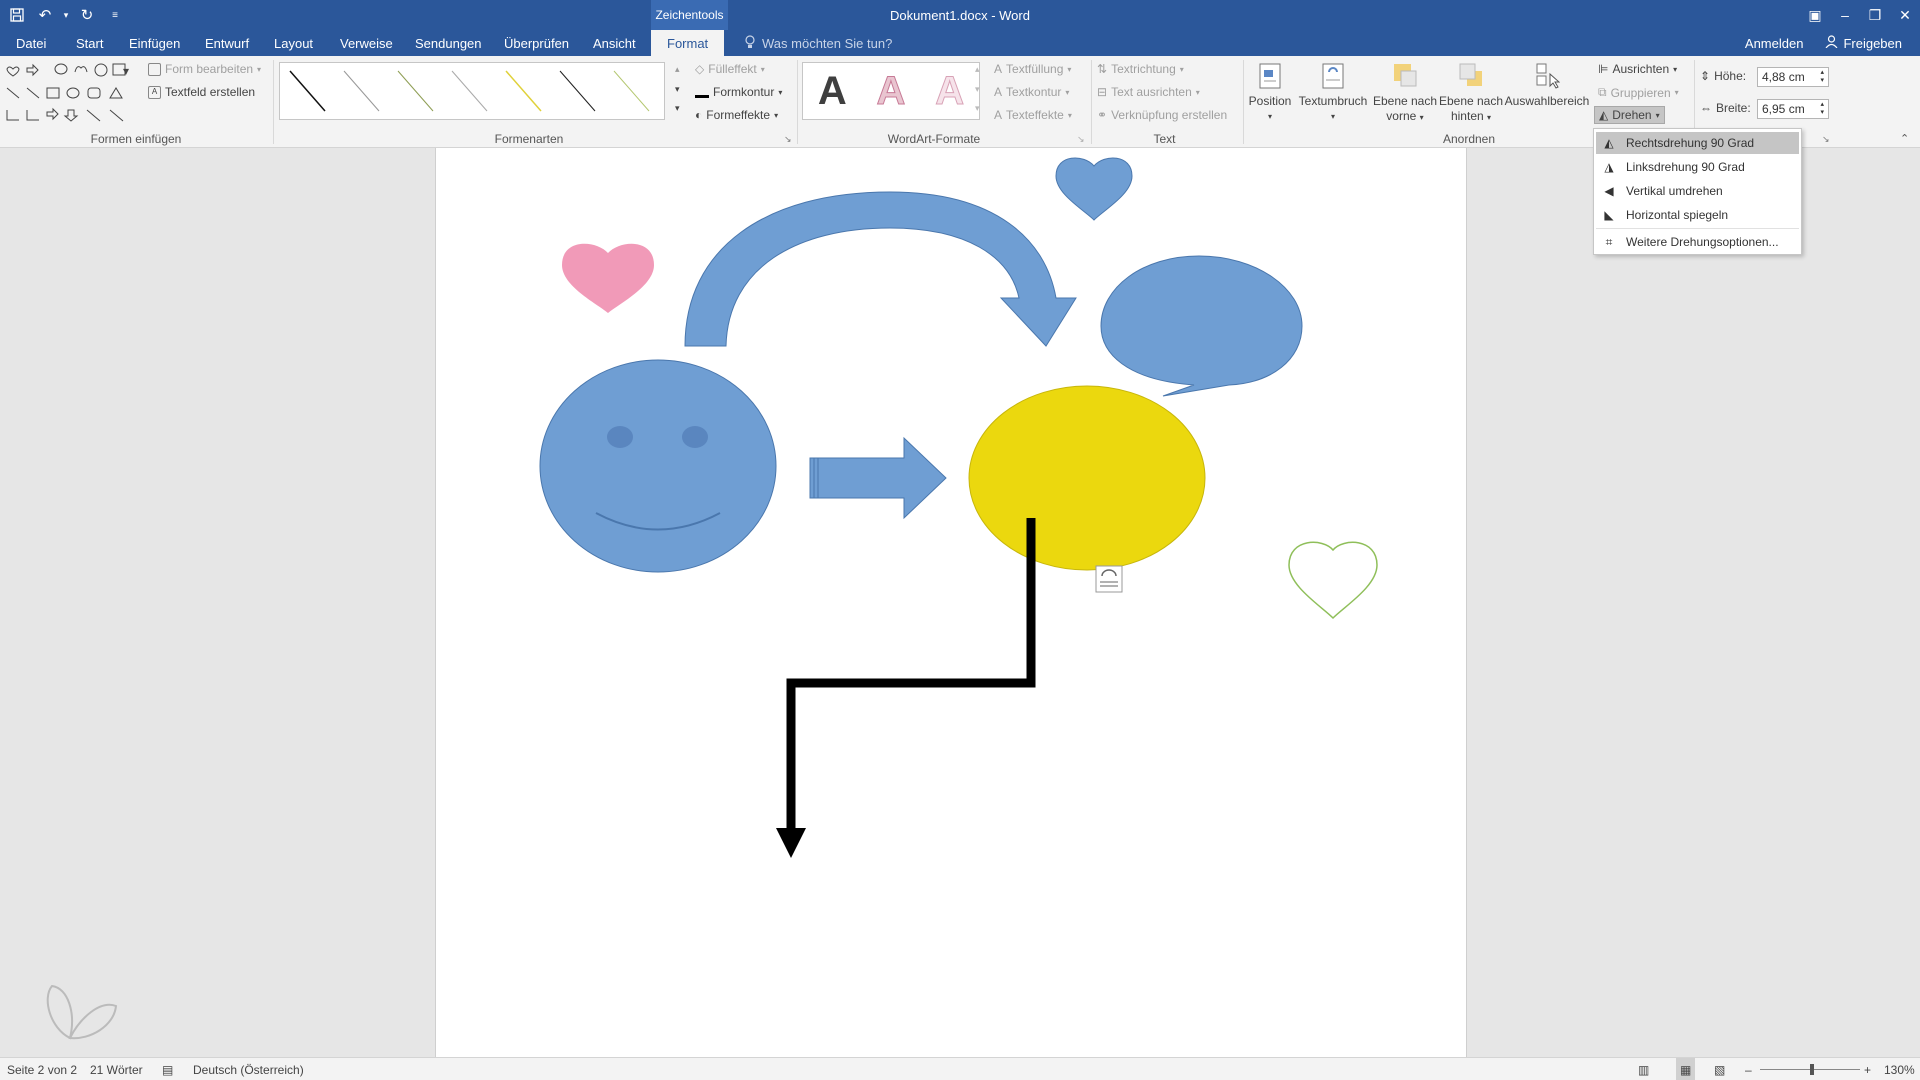  Describe the element at coordinates (818, 43) in the screenshot. I see `tell-me-search: Was möchten Sie tun?` at that location.